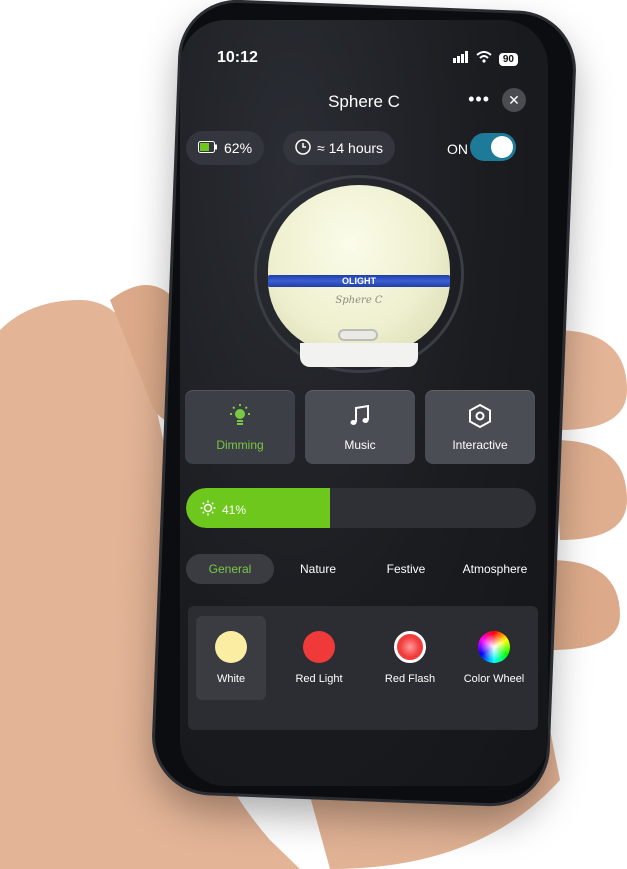 This screenshot has width=627, height=869. Describe the element at coordinates (360, 444) in the screenshot. I see `mode-label: Music` at that location.